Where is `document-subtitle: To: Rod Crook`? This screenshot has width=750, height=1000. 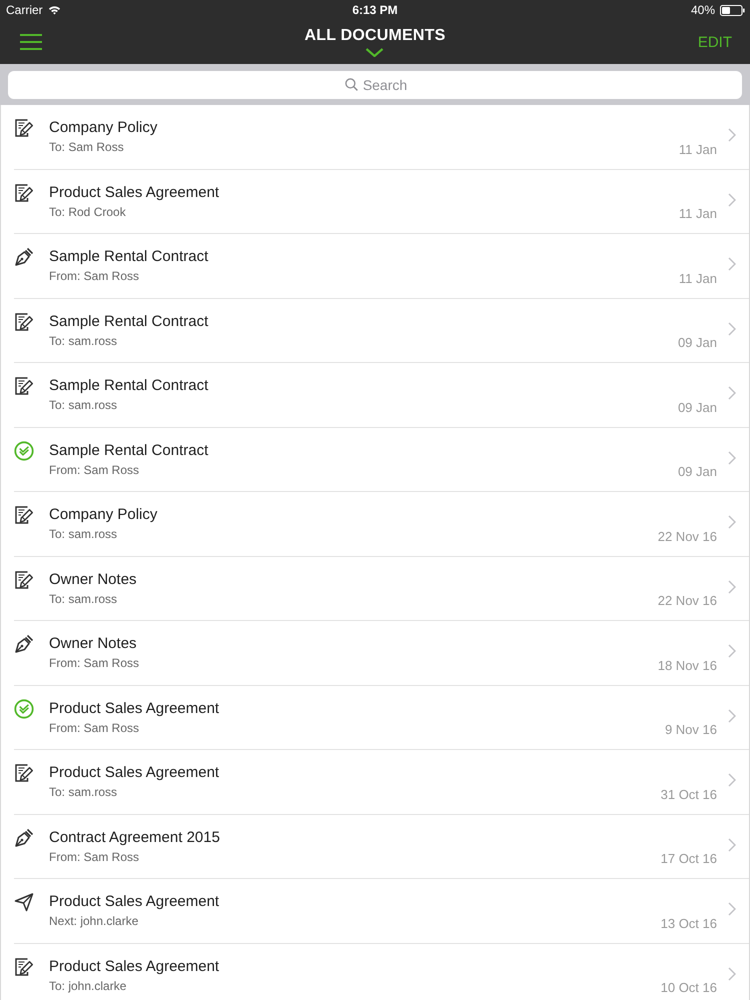 document-subtitle: To: Rod Crook is located at coordinates (88, 212).